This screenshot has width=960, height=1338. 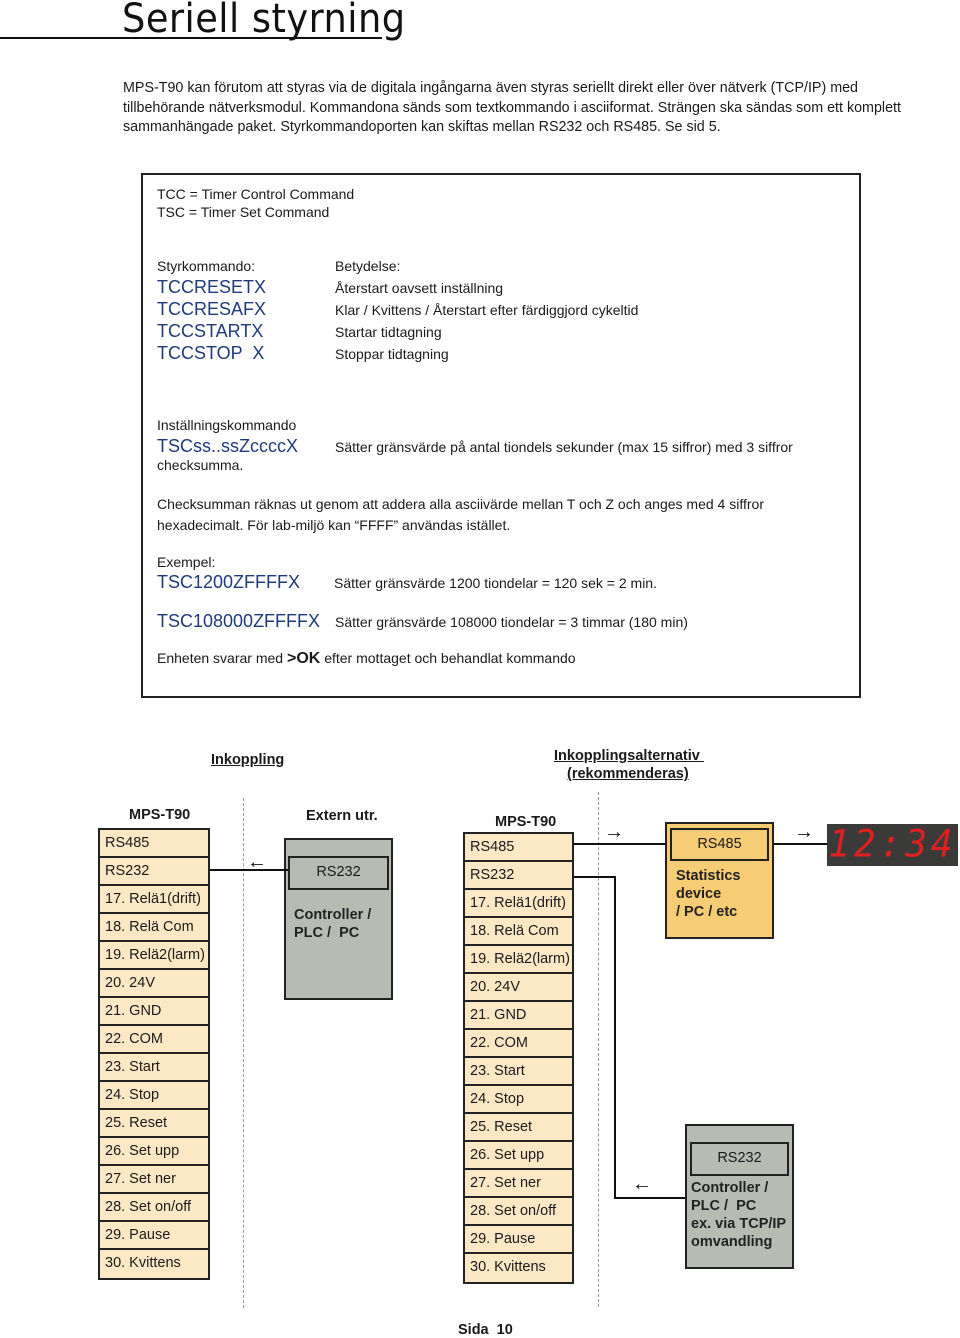 What do you see at coordinates (206, 266) in the screenshot?
I see `control-header: Styrkommando:` at bounding box center [206, 266].